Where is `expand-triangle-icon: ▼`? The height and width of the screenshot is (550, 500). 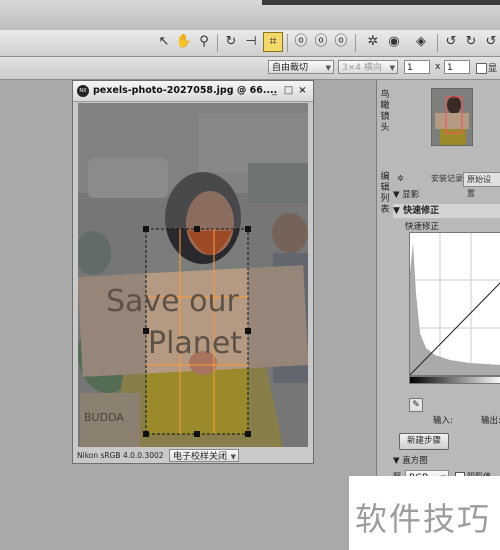 expand-triangle-icon: ▼ is located at coordinates (398, 195).